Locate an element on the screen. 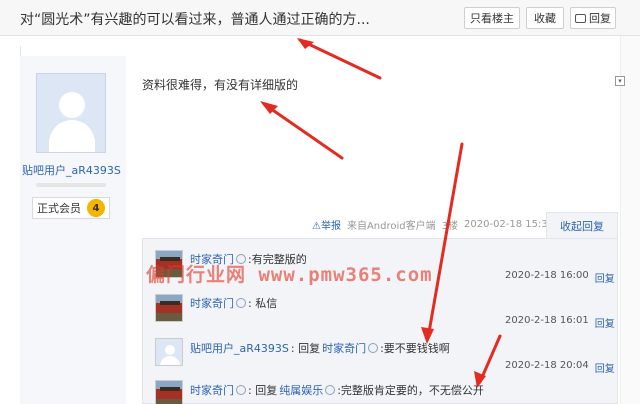 This screenshot has width=640, height=404. reply-target-user: 纯属娱乐 is located at coordinates (301, 390).